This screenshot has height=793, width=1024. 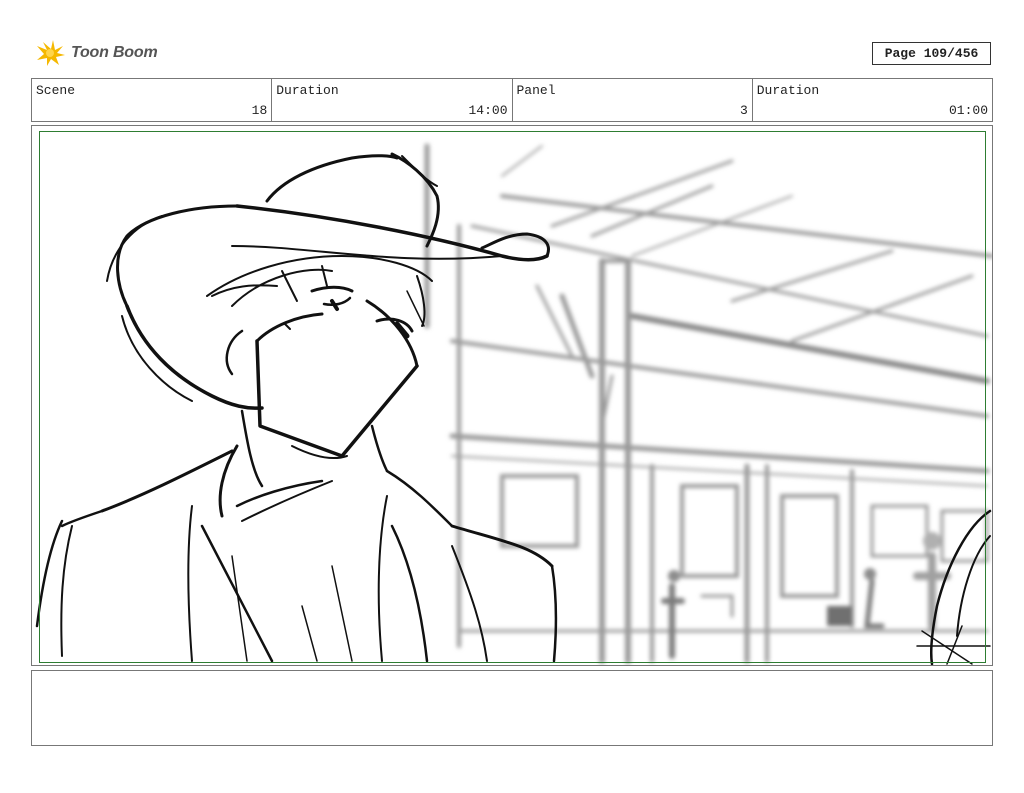 What do you see at coordinates (788, 90) in the screenshot?
I see `panel-duration-label: Duration` at bounding box center [788, 90].